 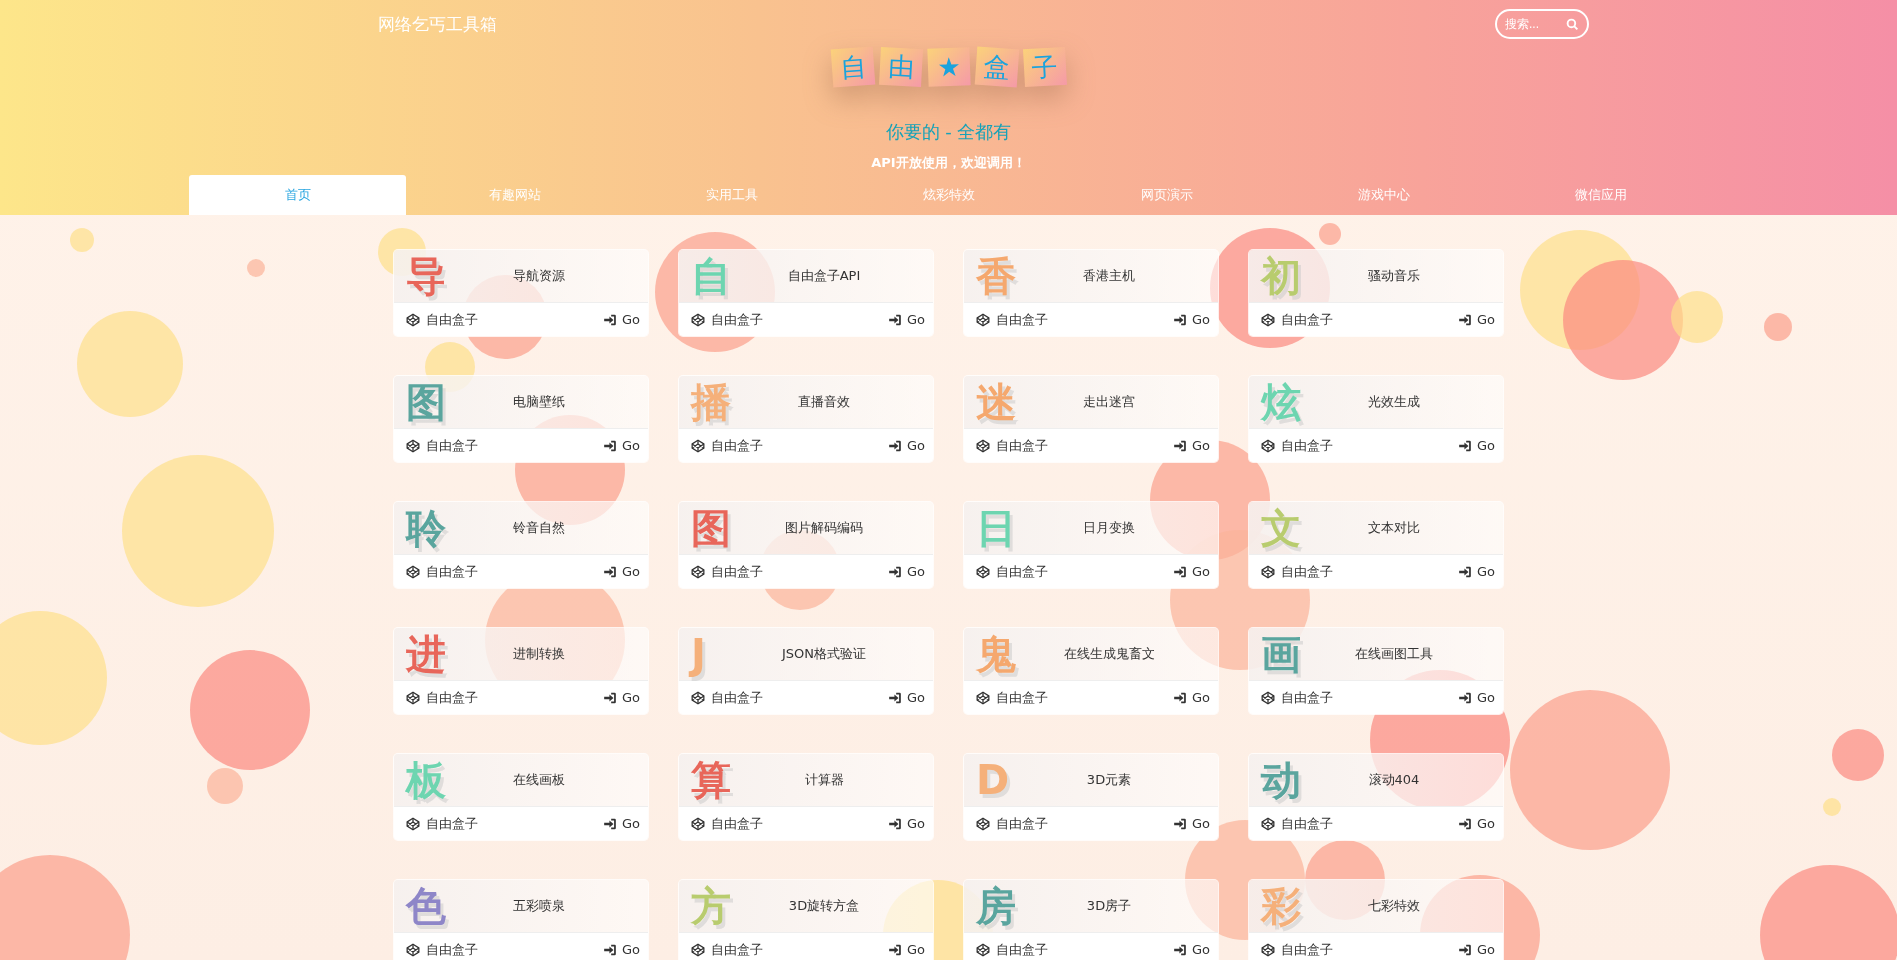 I want to click on card-title: 骚动音乐, so click(x=1394, y=276).